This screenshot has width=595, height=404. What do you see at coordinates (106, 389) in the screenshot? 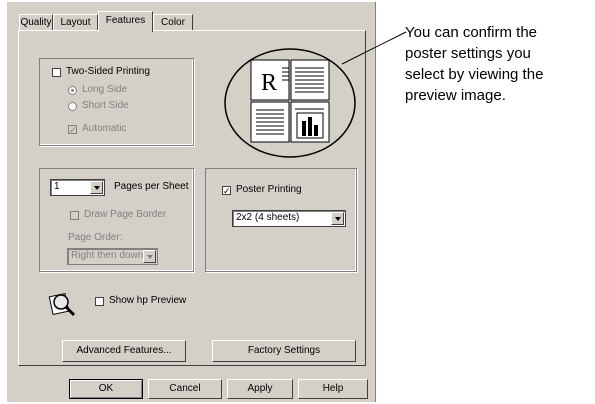
I see `ok-button: OK` at bounding box center [106, 389].